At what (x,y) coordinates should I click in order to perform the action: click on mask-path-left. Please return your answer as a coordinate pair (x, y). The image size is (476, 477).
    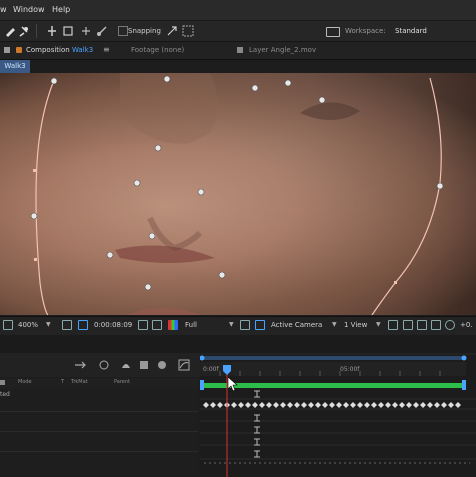
    Looking at the image, I should click on (45, 196).